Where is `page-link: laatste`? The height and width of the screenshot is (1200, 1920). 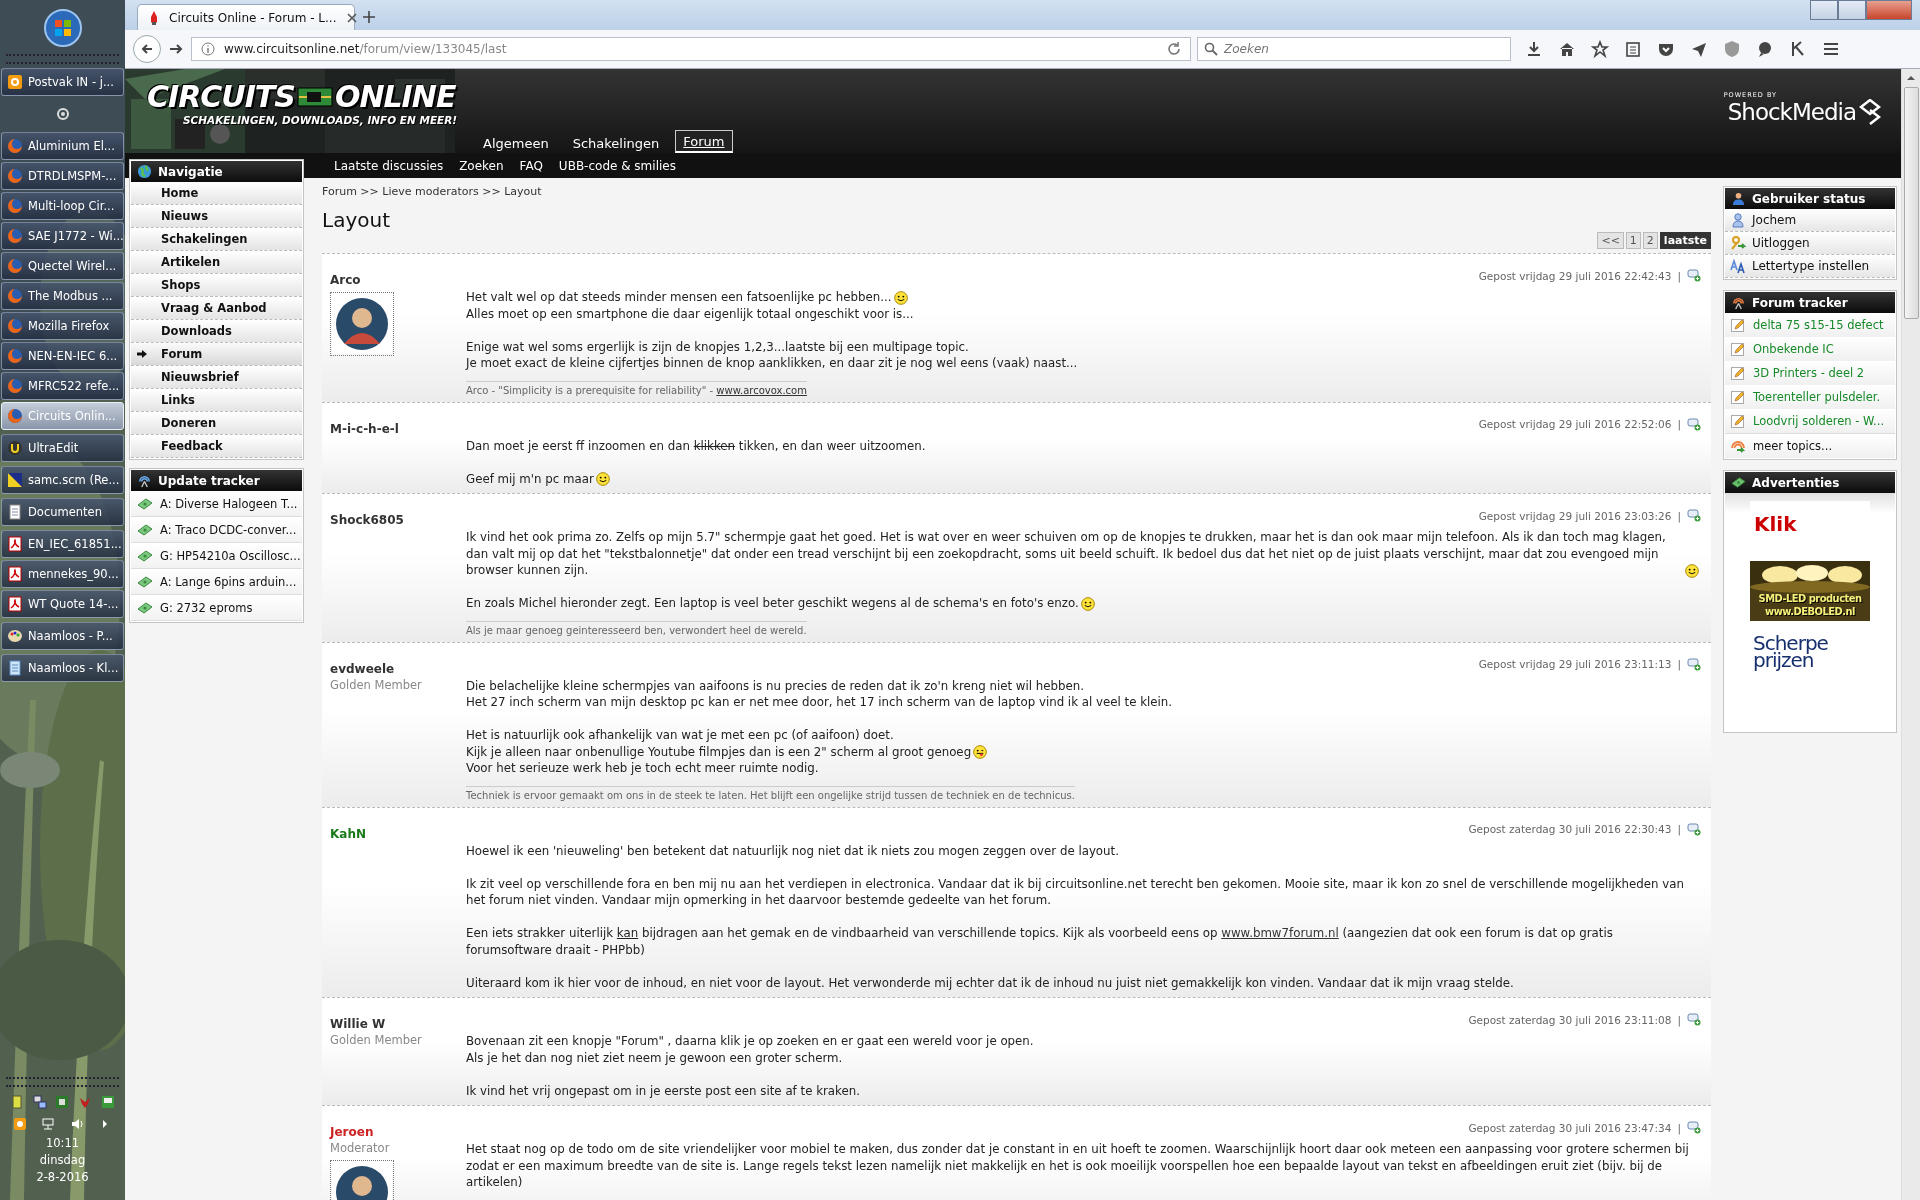 page-link: laatste is located at coordinates (1685, 240).